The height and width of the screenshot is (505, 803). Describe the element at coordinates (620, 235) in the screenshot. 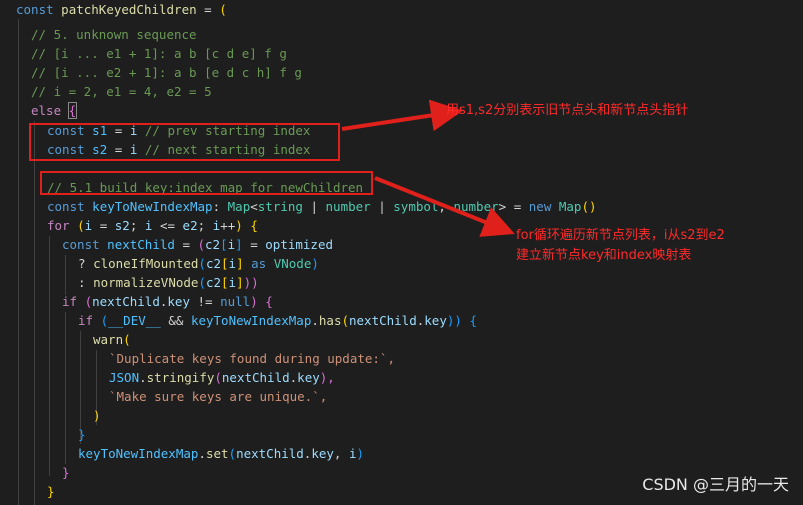

I see `annotation-note-loop: for循环遍历新节点列表，i从s2到e2` at that location.